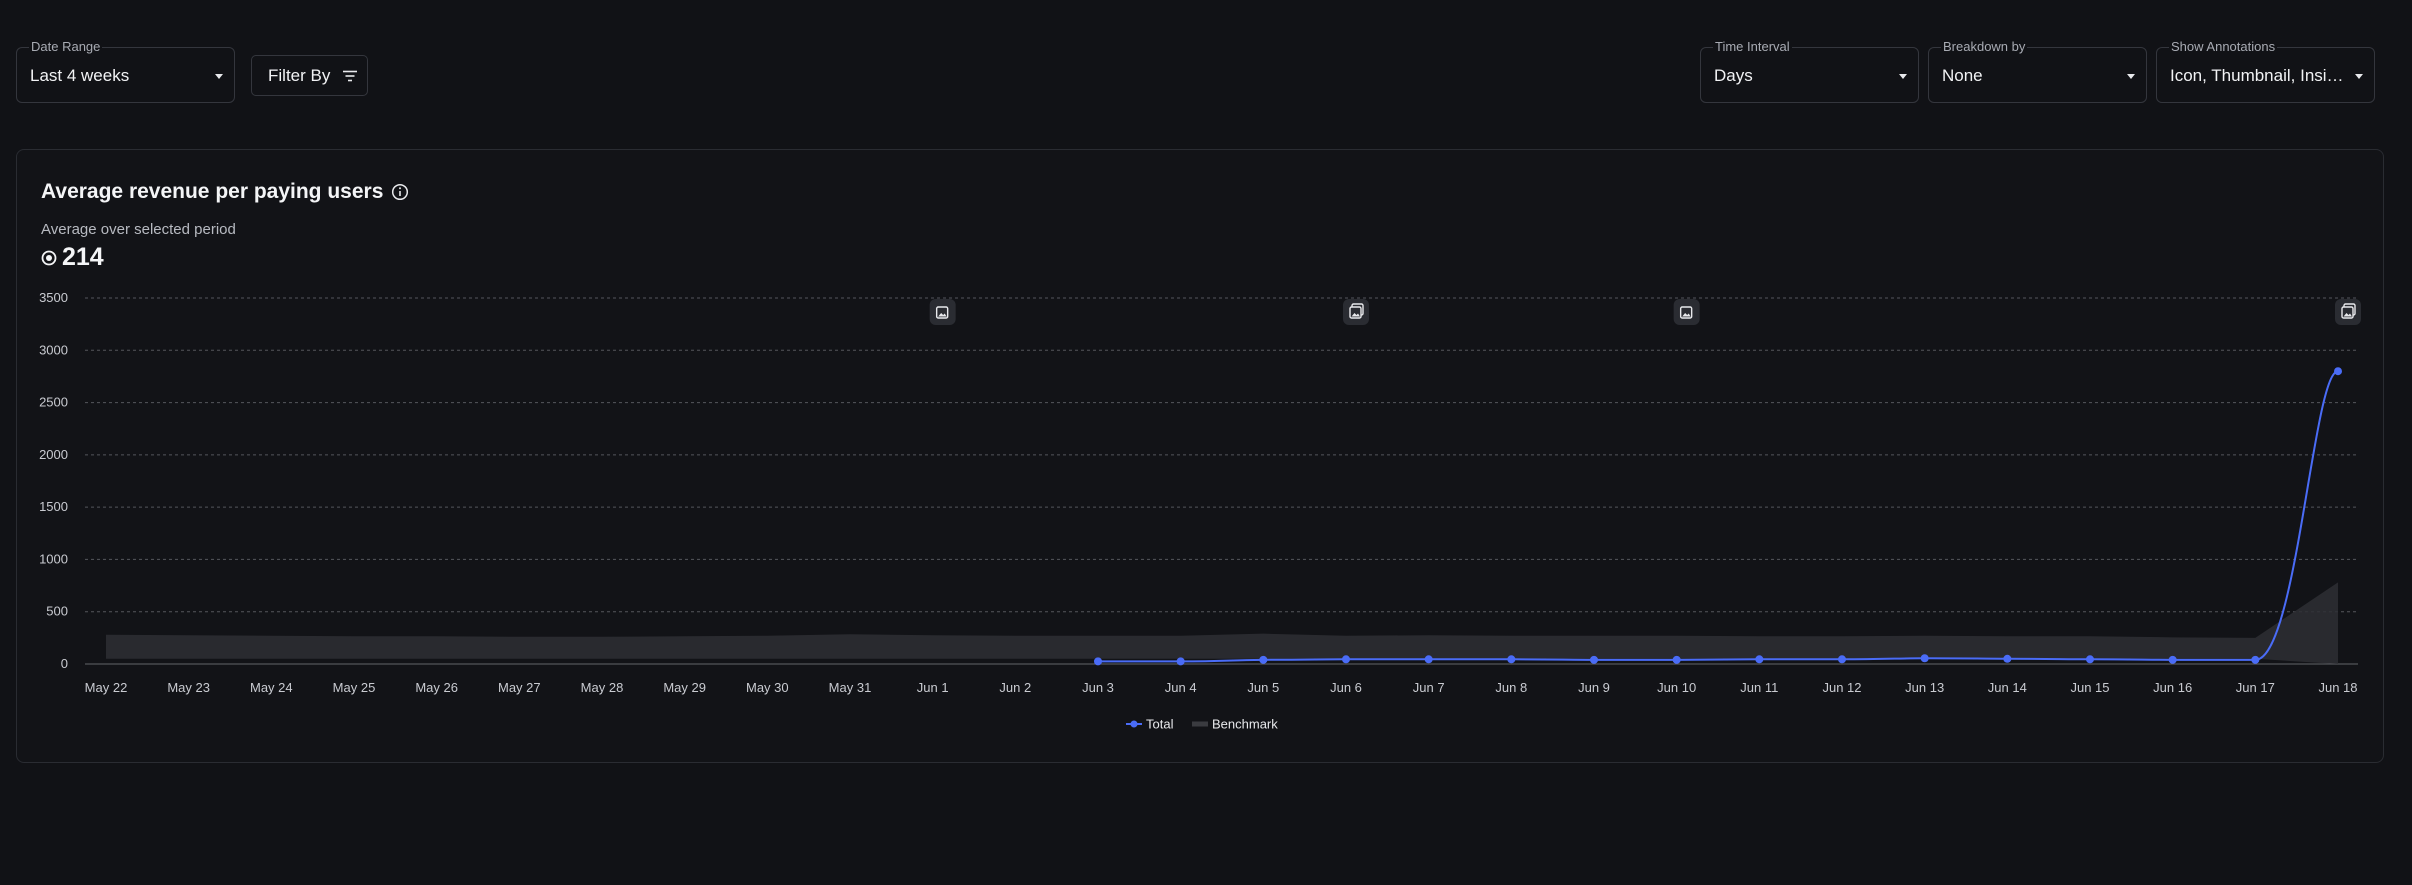 The height and width of the screenshot is (885, 2412). What do you see at coordinates (1098, 687) in the screenshot?
I see `x-tick-label: Jun 3` at bounding box center [1098, 687].